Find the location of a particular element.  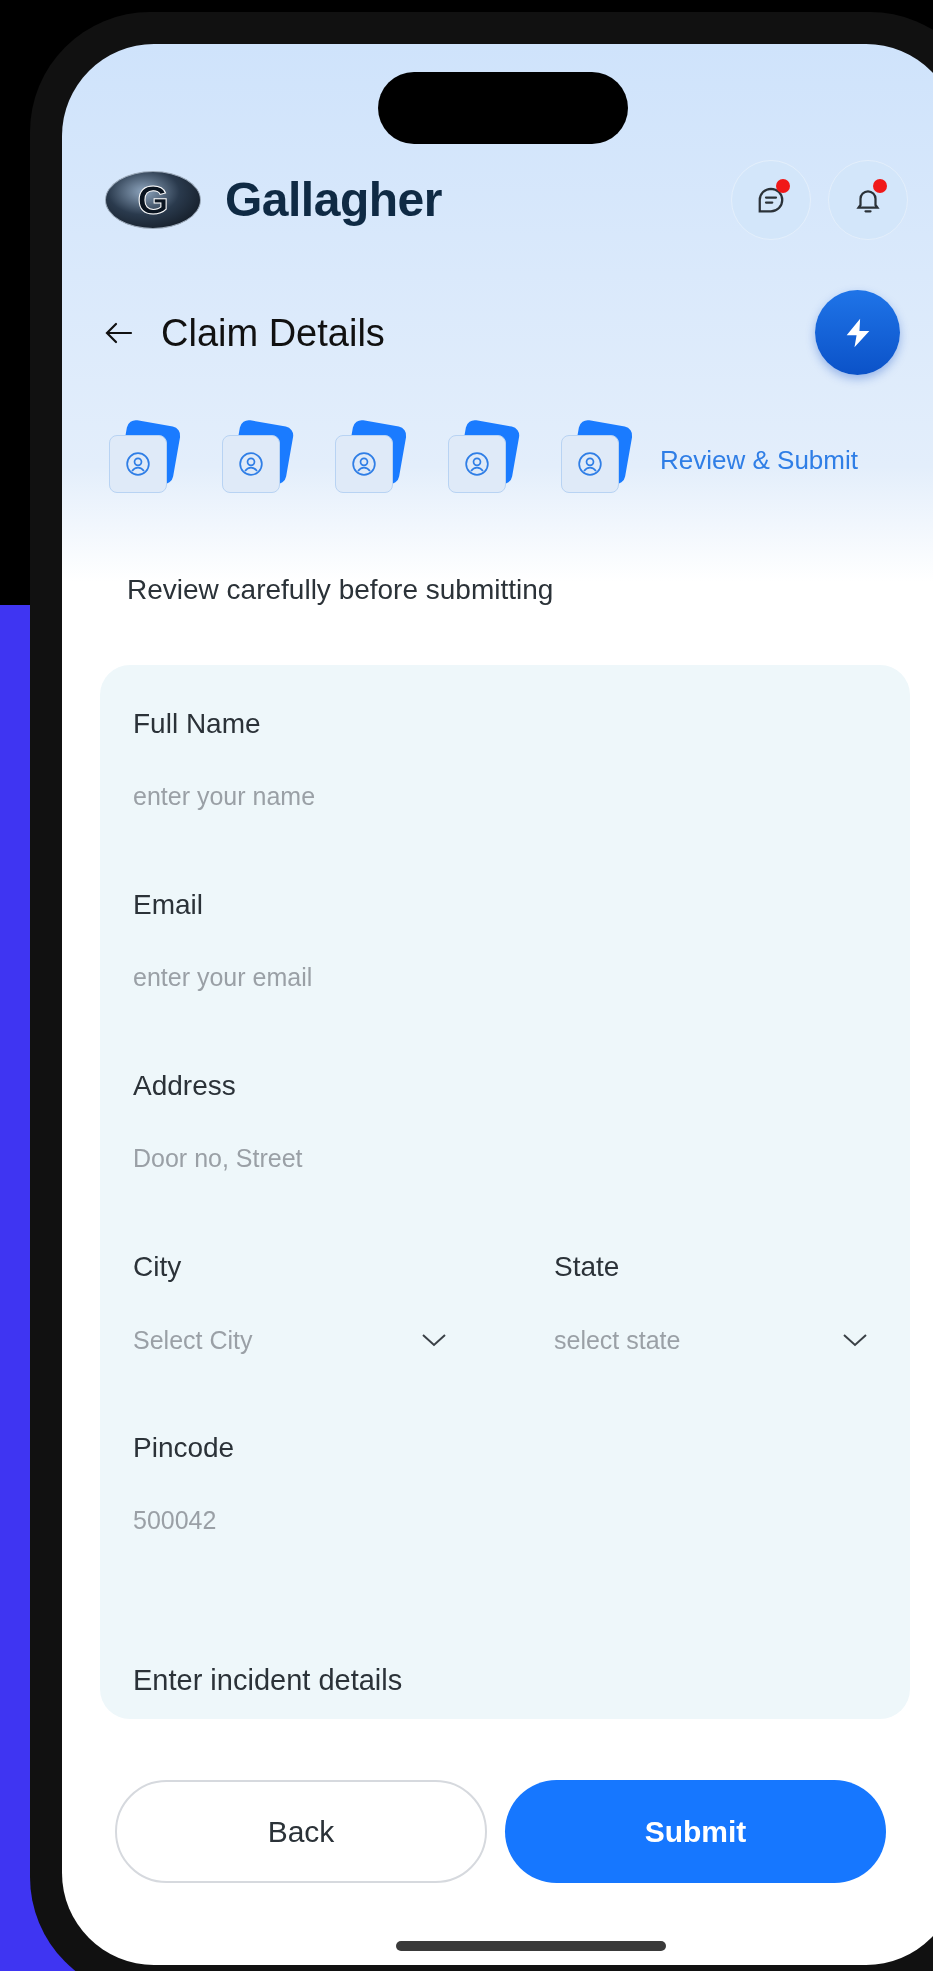

page-title: Claim Details is located at coordinates (273, 333).